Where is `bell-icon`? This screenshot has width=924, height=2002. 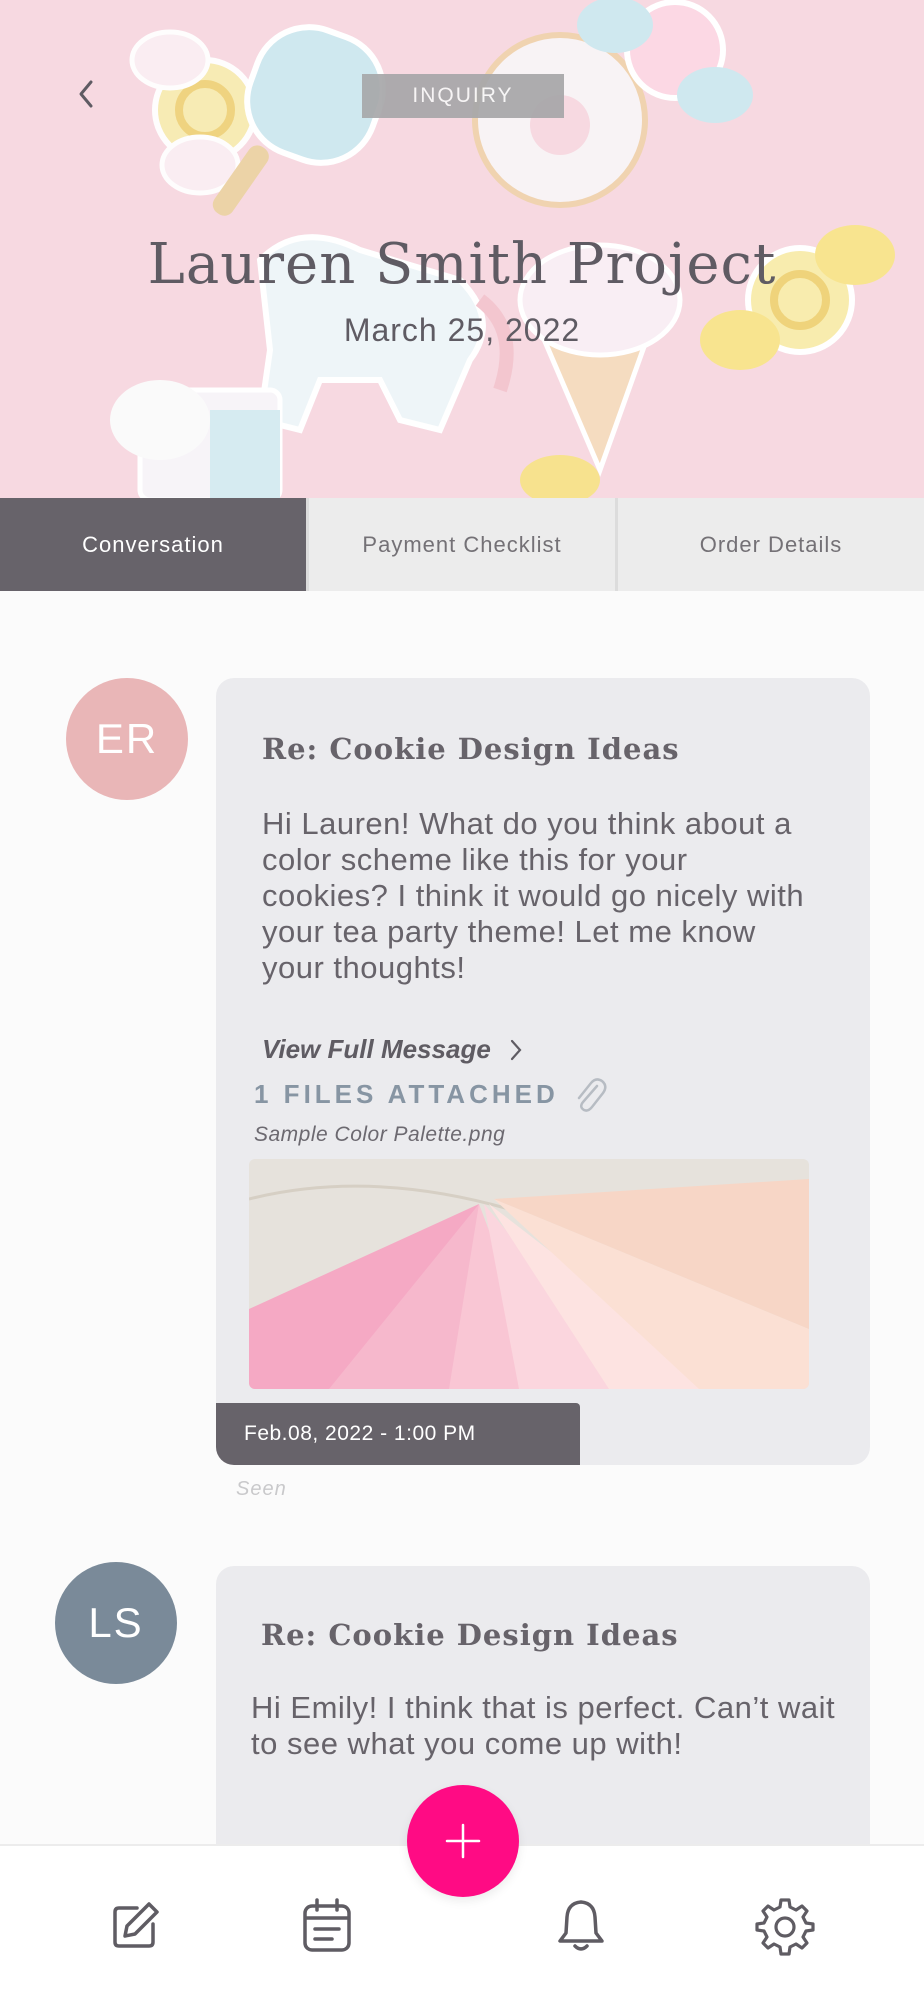
bell-icon is located at coordinates (581, 1925).